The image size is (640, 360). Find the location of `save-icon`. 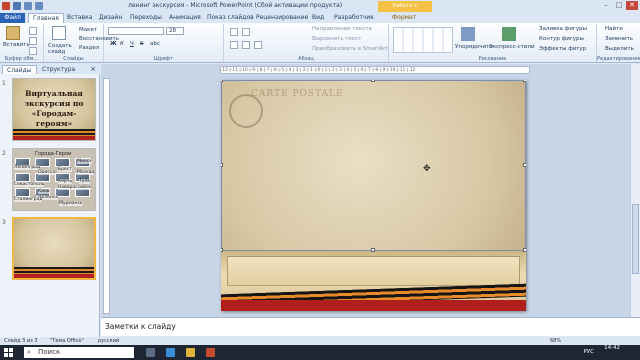

save-icon is located at coordinates (17, 6).